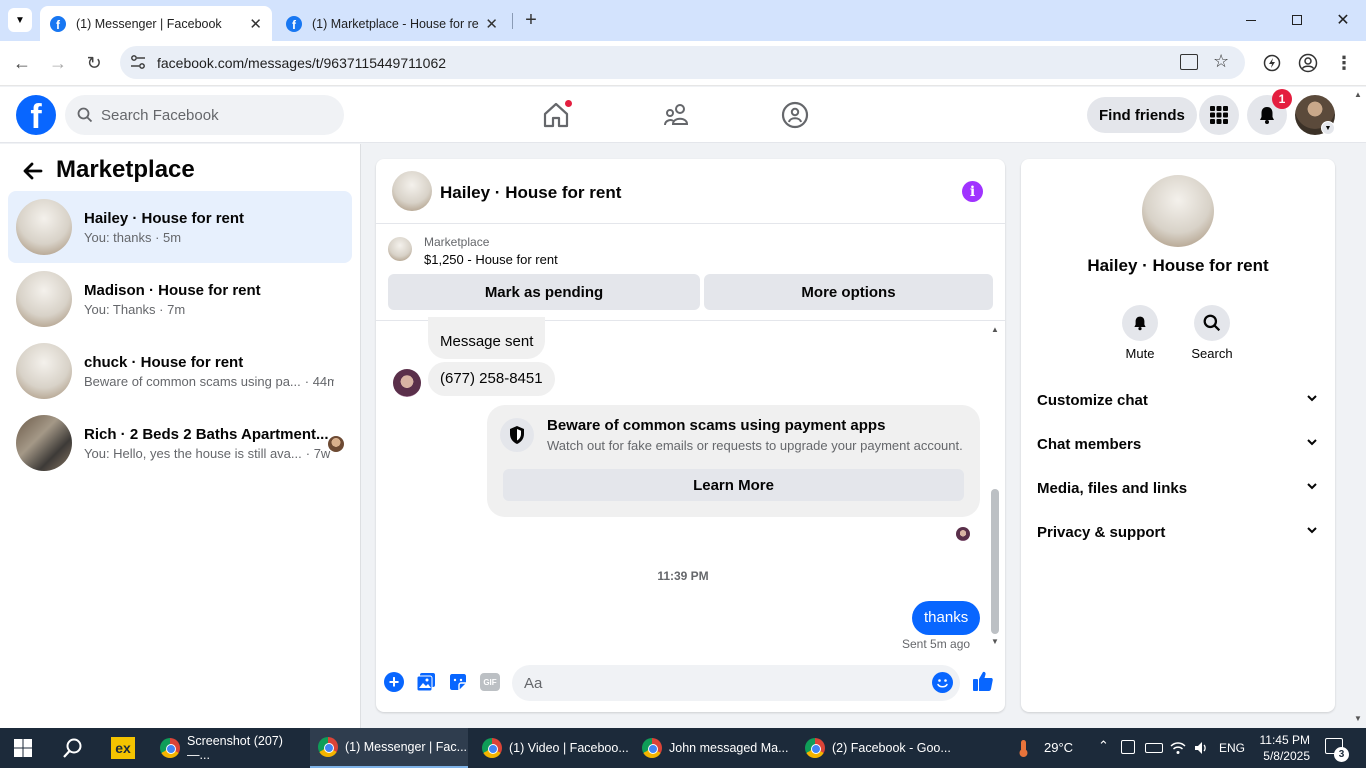 This screenshot has width=1366, height=768. I want to click on bookmark-star-icon: ☆, so click(1221, 61).